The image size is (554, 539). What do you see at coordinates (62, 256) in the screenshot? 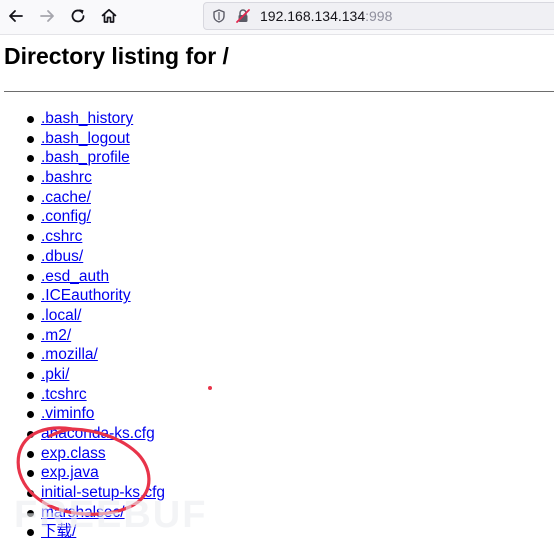
I see `file-link: .dbus/` at bounding box center [62, 256].